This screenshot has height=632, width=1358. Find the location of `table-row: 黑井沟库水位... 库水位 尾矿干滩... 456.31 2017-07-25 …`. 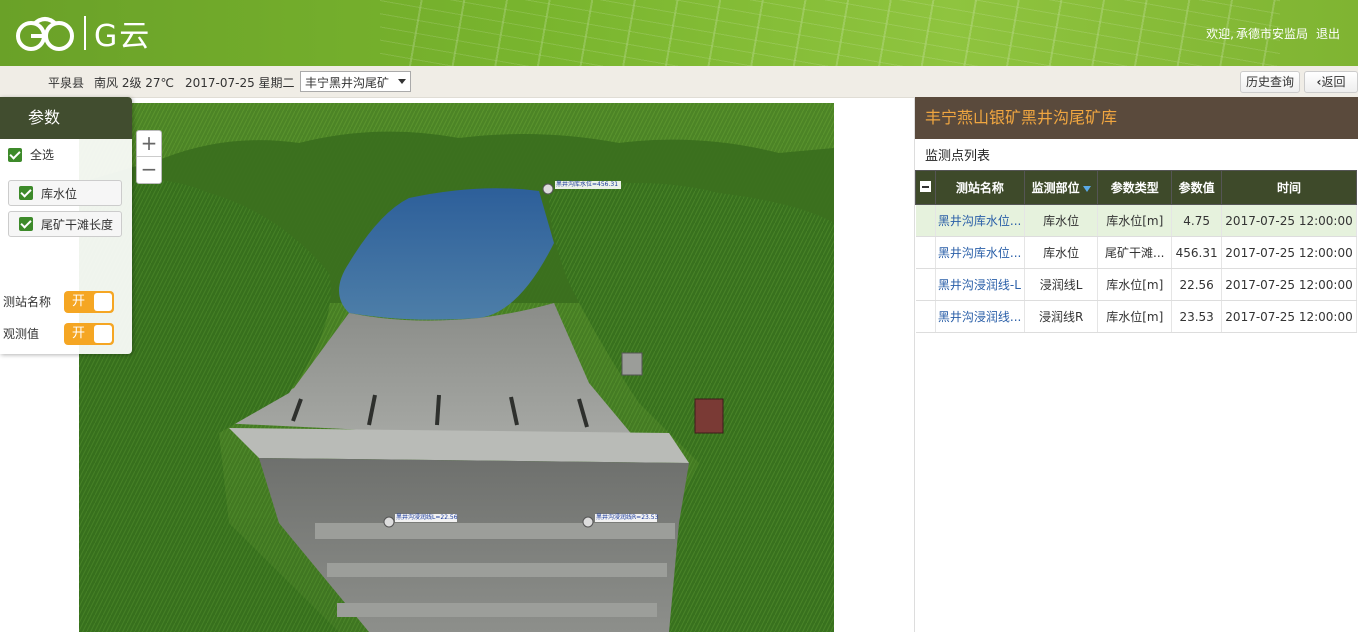

table-row: 黑井沟库水位... 库水位 尾矿干滩... 456.31 2017-07-25 … is located at coordinates (1136, 252).